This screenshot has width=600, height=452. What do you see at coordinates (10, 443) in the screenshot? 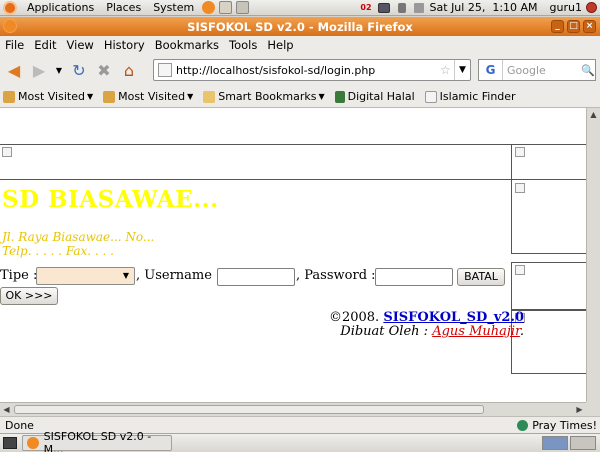
I see `show-desktop-icon` at bounding box center [10, 443].